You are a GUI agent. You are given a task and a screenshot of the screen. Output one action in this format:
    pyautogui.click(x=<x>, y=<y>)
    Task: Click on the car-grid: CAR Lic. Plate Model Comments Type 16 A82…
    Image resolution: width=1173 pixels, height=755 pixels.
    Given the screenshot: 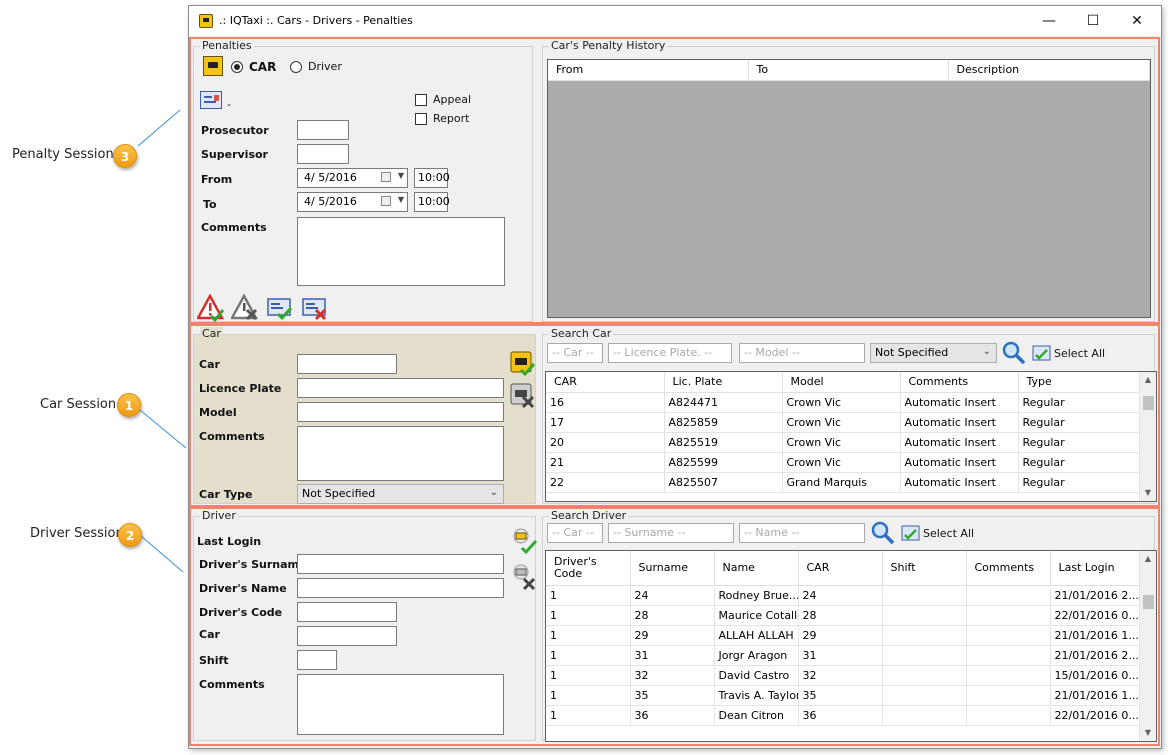 What is the action you would take?
    pyautogui.click(x=851, y=436)
    